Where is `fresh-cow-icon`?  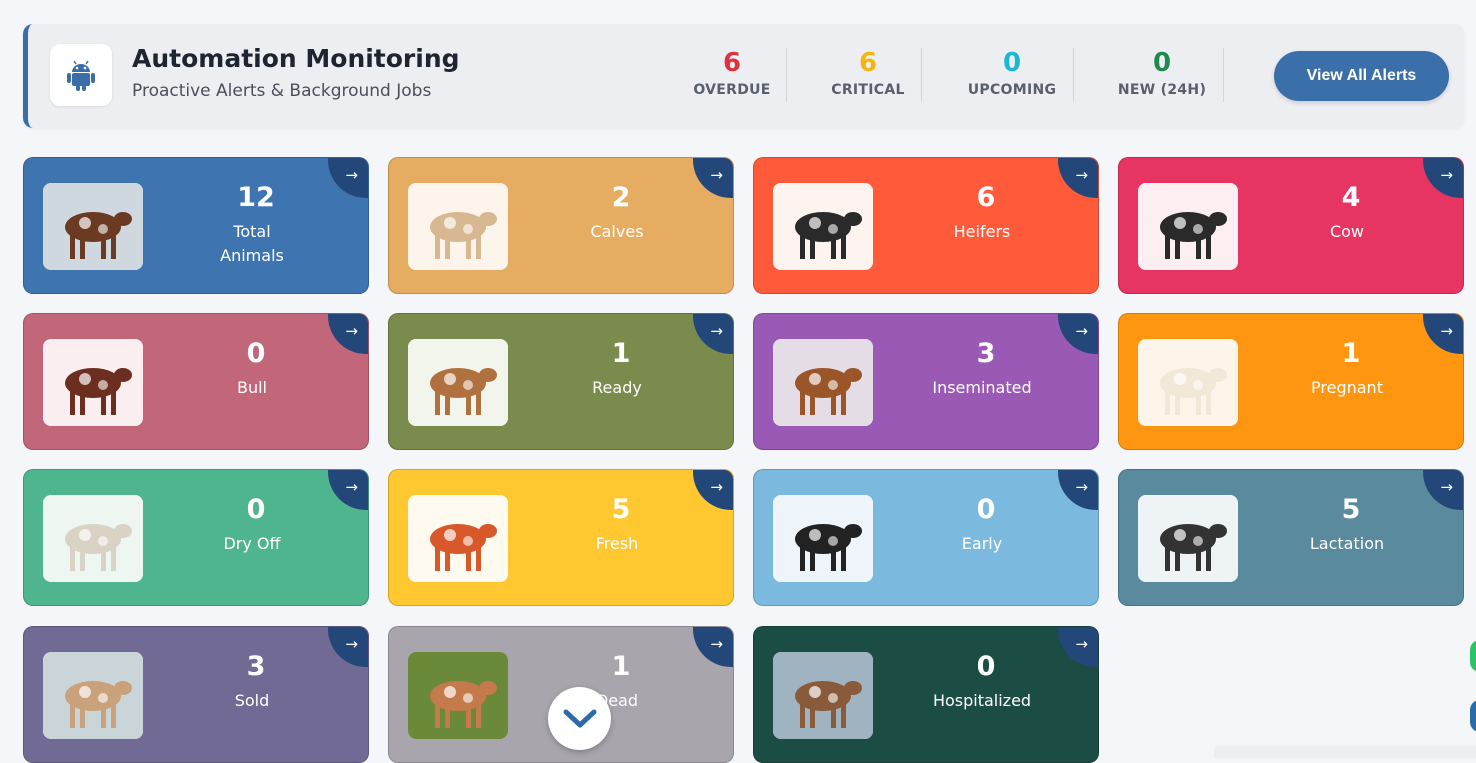
fresh-cow-icon is located at coordinates (458, 538).